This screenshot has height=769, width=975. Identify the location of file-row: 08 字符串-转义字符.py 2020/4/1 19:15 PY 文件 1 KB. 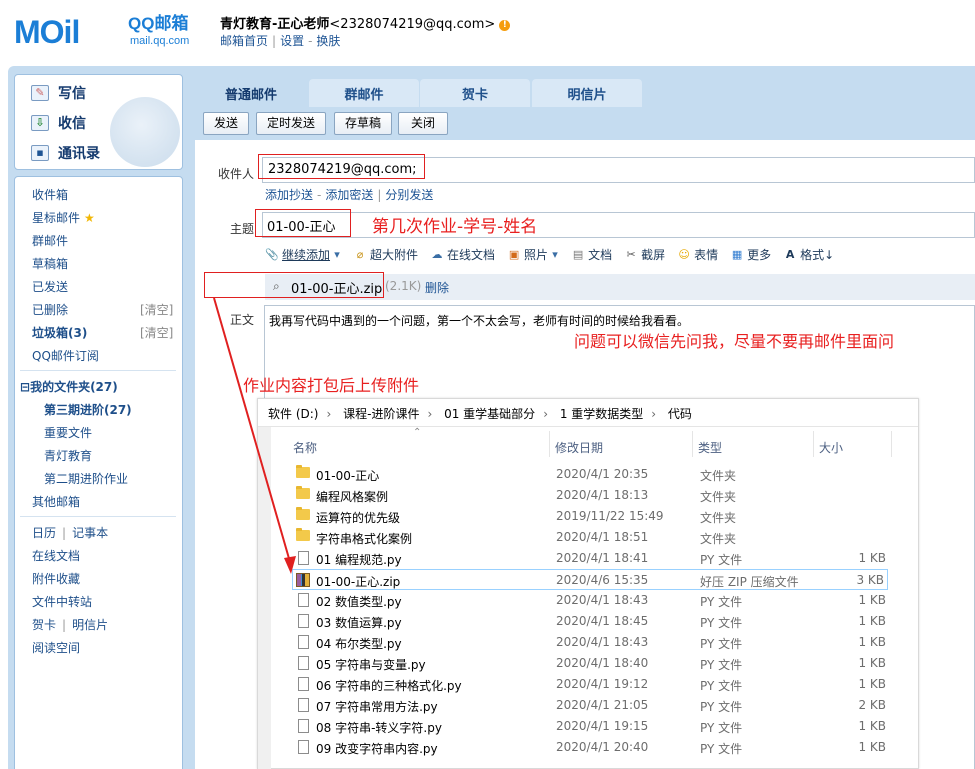
(591, 726).